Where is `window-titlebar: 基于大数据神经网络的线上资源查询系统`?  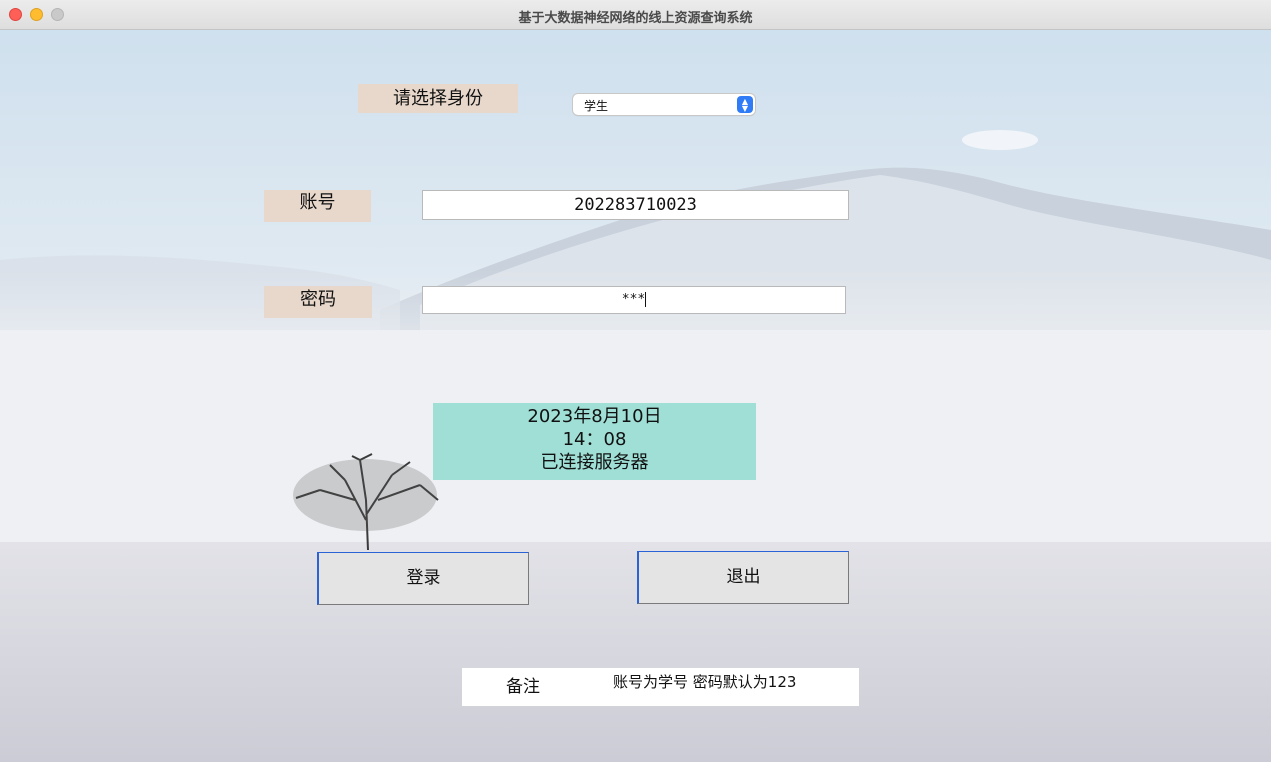 window-titlebar: 基于大数据神经网络的线上资源查询系统 is located at coordinates (635, 15).